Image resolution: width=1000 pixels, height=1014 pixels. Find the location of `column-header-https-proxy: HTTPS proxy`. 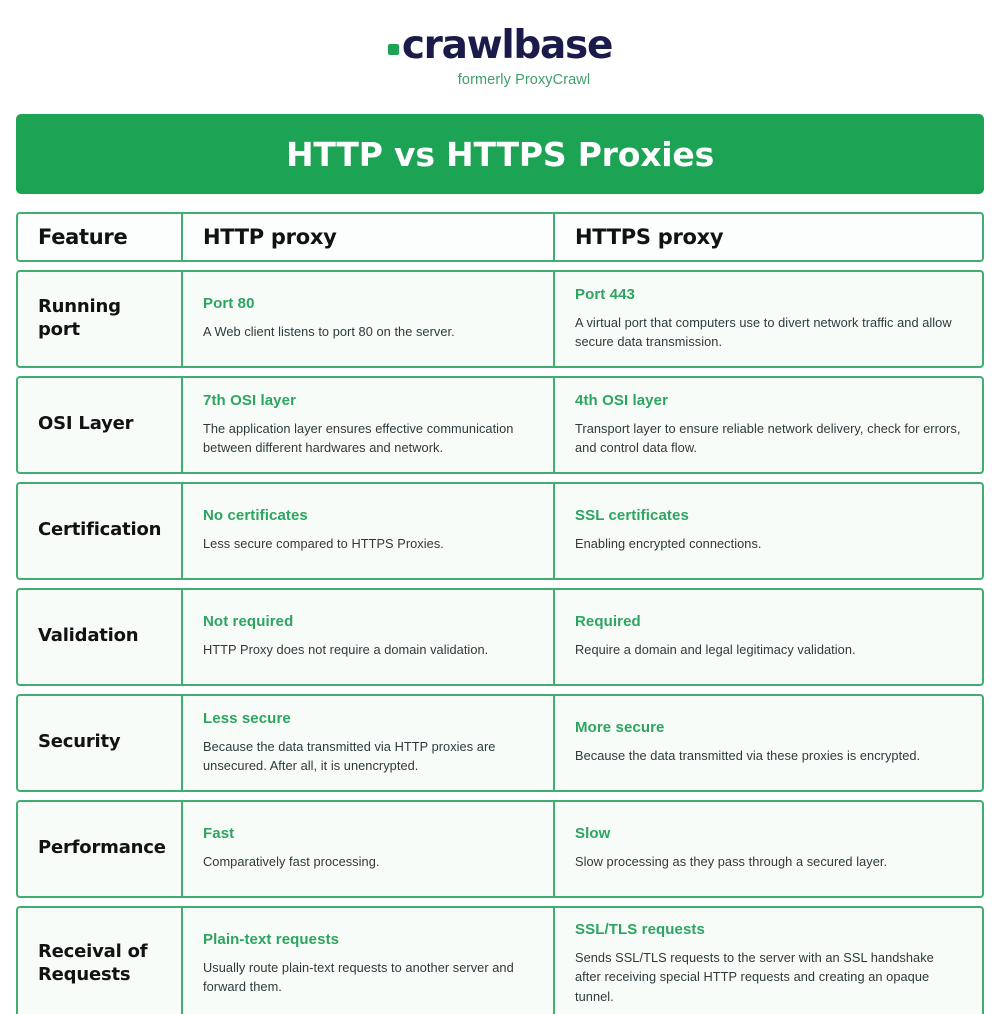

column-header-https-proxy: HTTPS proxy is located at coordinates (649, 237).